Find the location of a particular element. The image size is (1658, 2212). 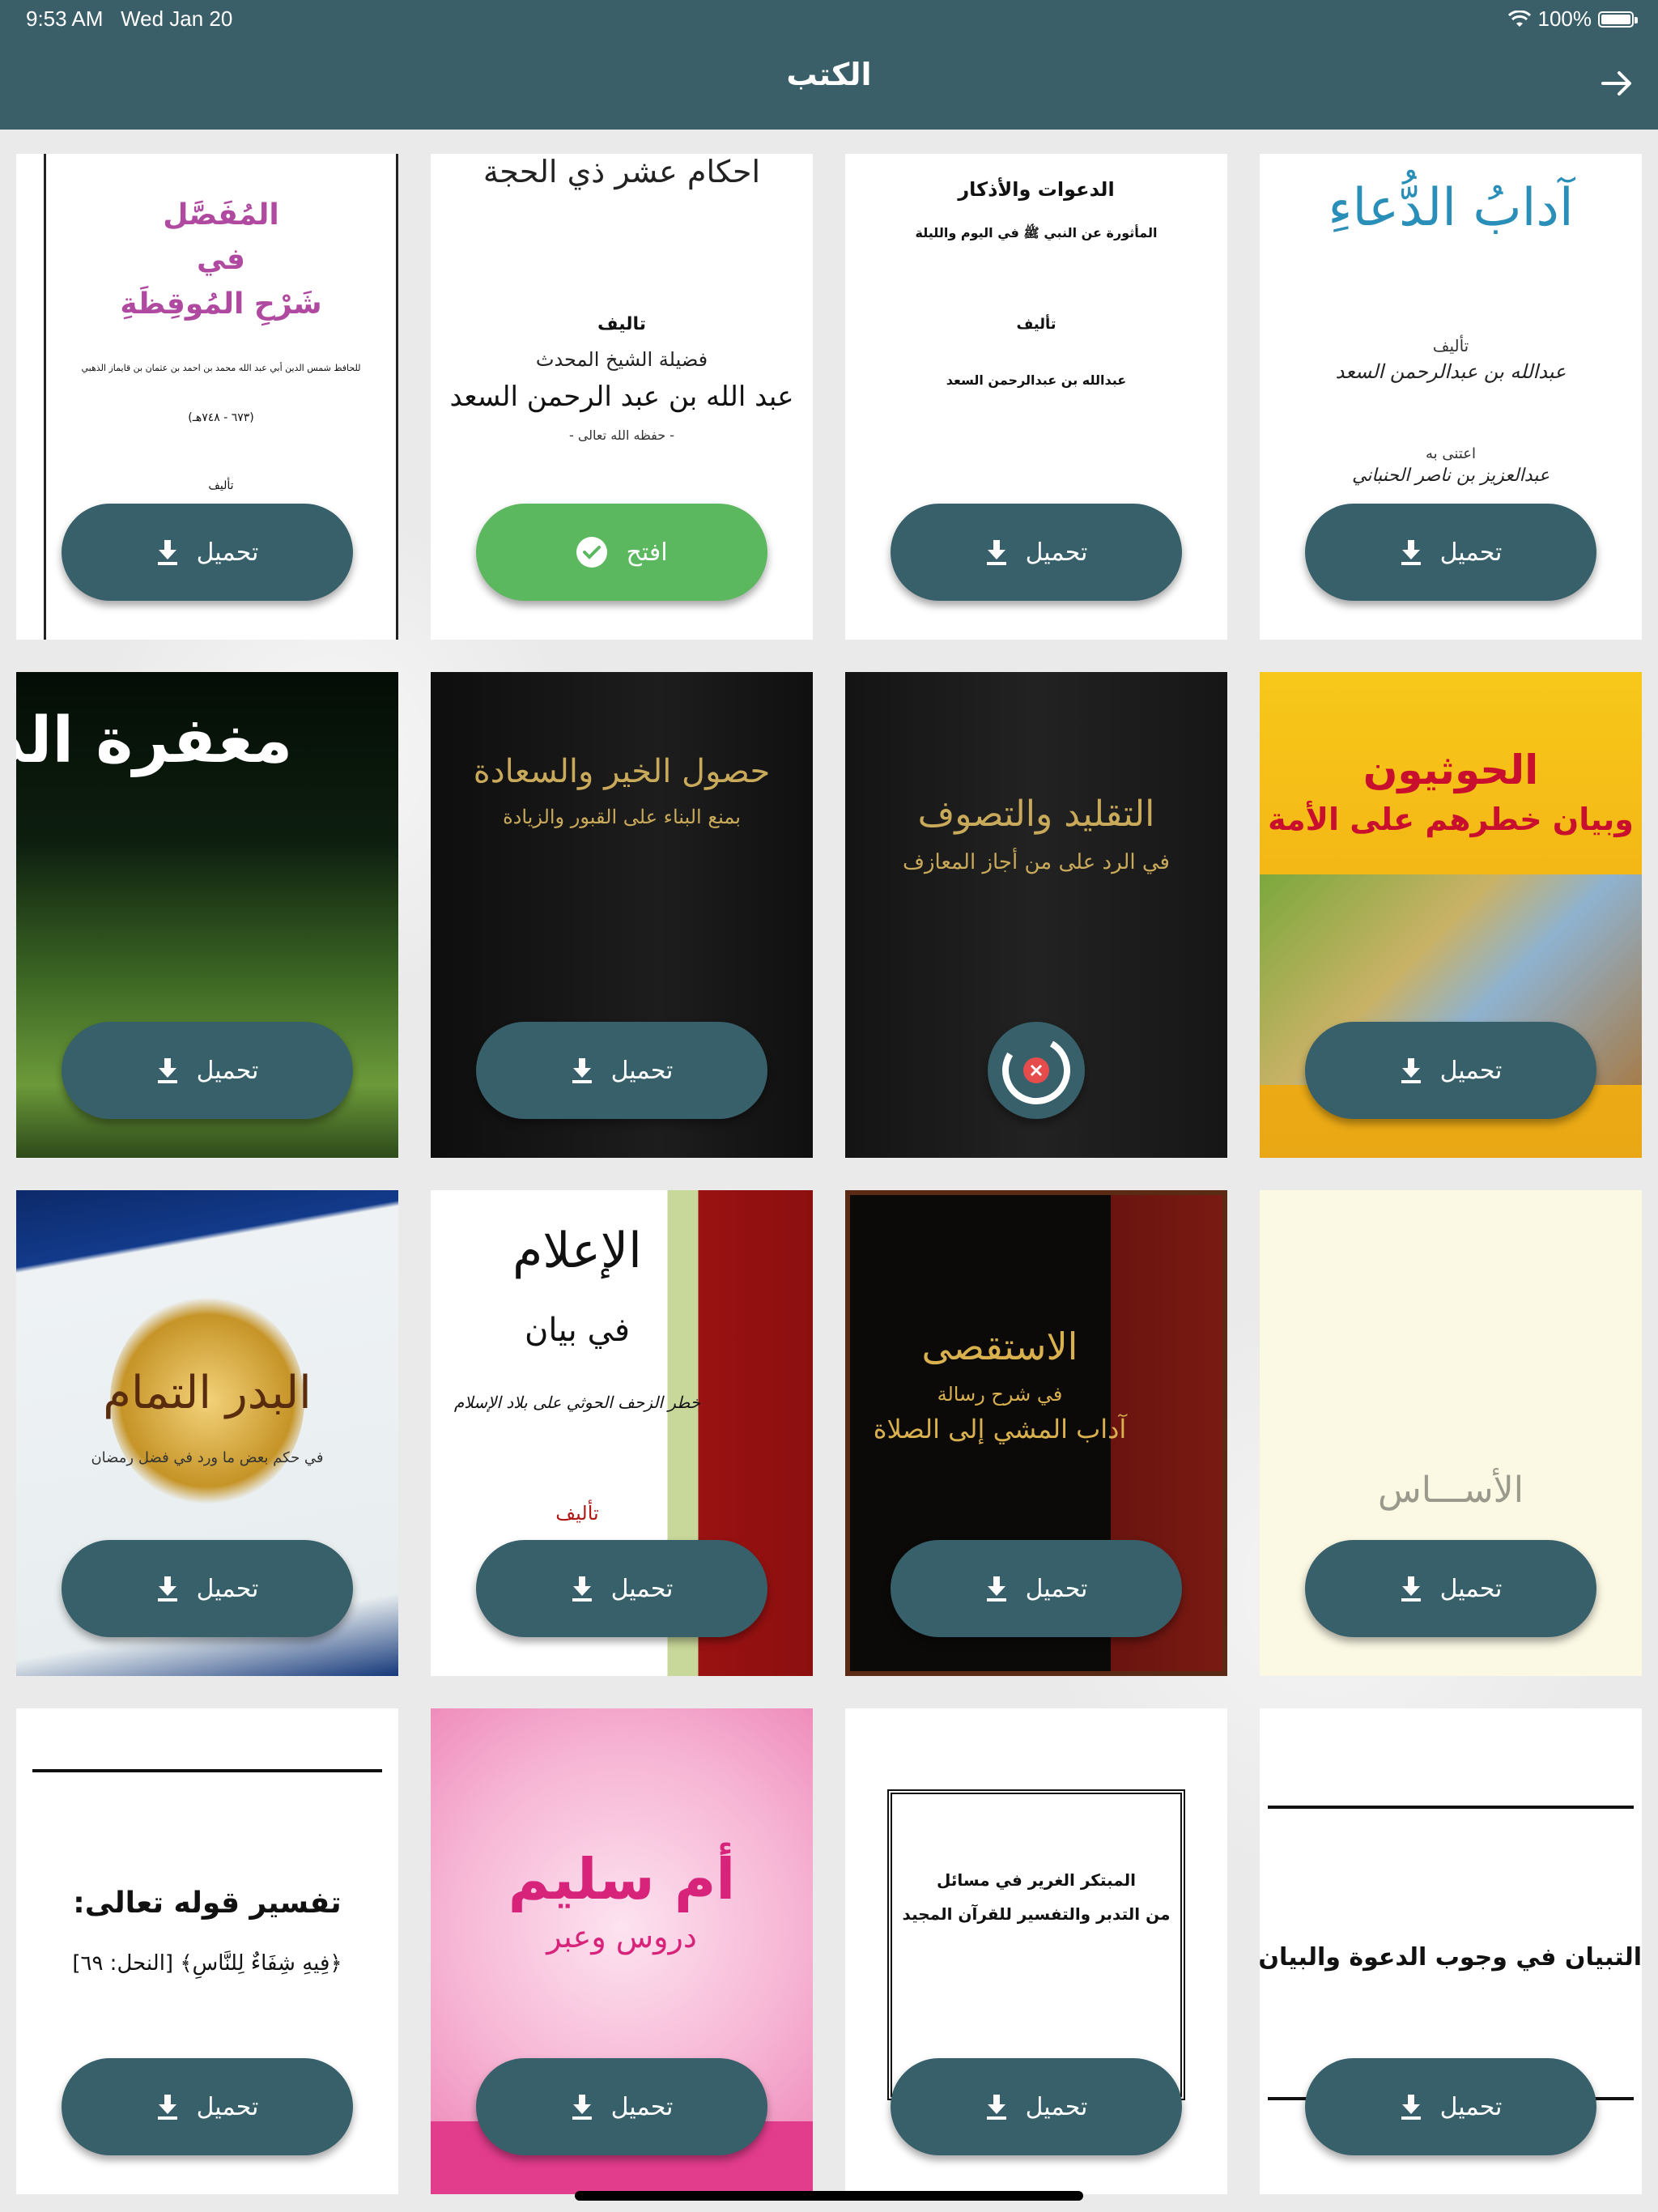

editor-name: عبدالعزيز بن ناصر الحنباني is located at coordinates (1450, 476).